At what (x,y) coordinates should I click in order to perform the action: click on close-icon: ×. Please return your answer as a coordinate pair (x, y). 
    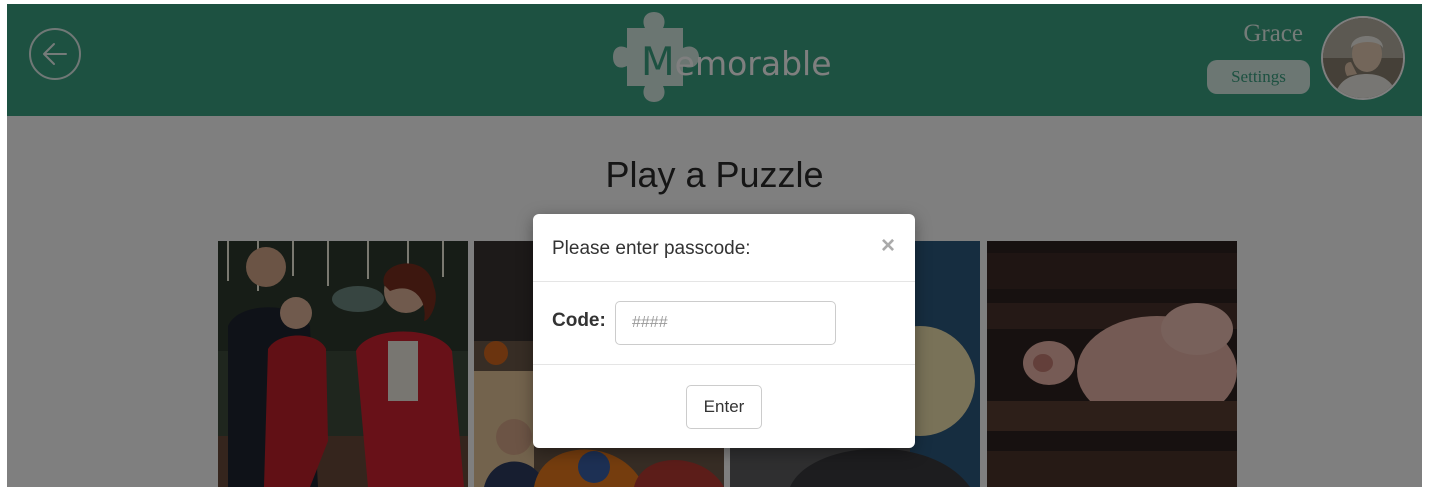
    Looking at the image, I should click on (888, 246).